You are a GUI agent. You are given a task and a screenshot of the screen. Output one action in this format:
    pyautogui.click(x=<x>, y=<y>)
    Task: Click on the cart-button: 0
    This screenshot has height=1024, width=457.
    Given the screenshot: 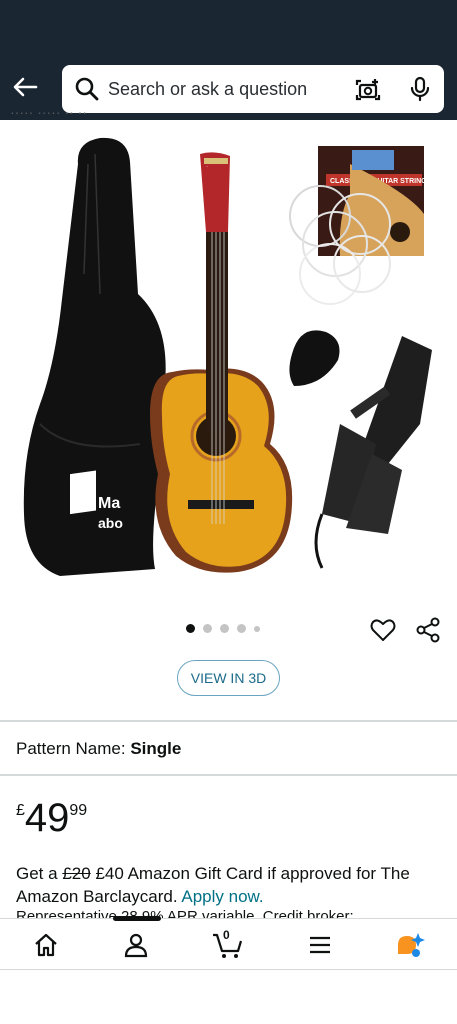 What is the action you would take?
    pyautogui.click(x=228, y=943)
    